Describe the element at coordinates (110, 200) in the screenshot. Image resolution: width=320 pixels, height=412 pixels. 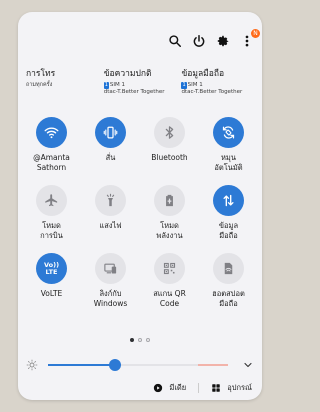
I see `flashlight-icon` at that location.